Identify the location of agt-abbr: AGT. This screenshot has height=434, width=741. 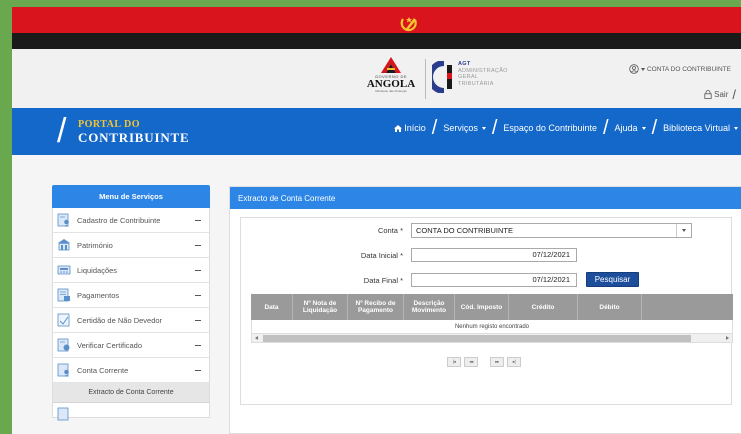
(464, 64).